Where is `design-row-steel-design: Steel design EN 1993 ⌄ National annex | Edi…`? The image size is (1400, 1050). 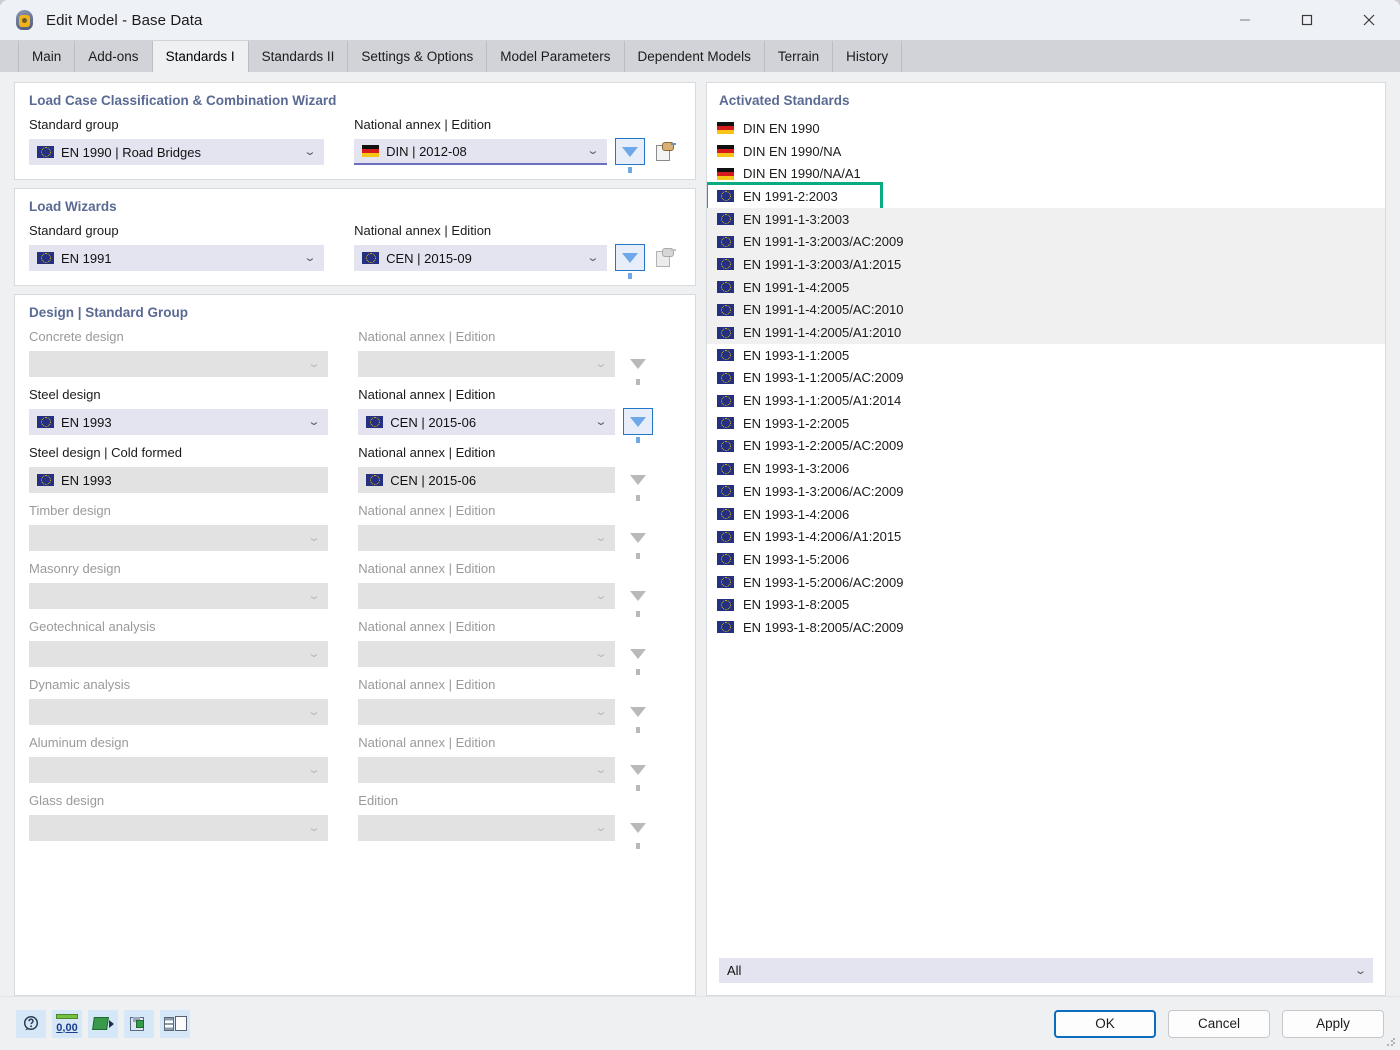
design-row-steel-design: Steel design EN 1993 ⌄ National annex | Edi… is located at coordinates (355, 415).